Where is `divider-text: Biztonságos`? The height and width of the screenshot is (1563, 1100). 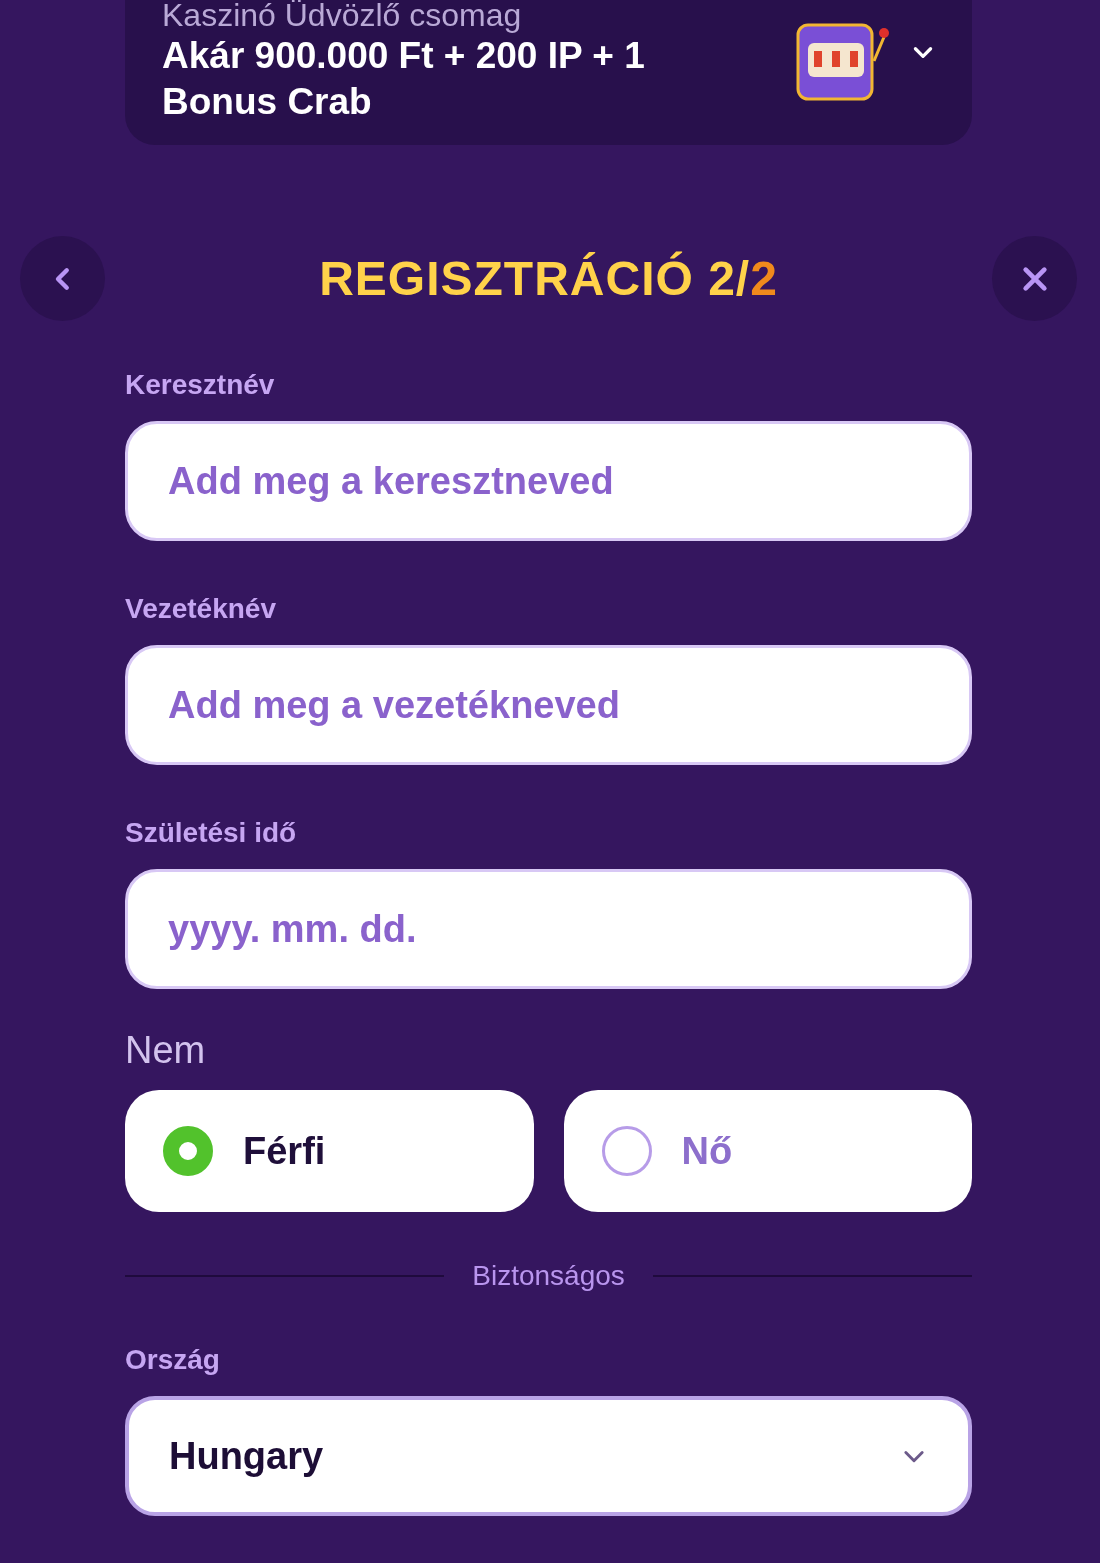
divider-text: Biztonságos is located at coordinates (548, 1276).